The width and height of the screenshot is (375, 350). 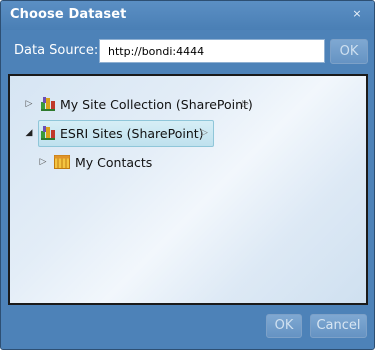 What do you see at coordinates (212, 51) in the screenshot?
I see `data-source-input` at bounding box center [212, 51].